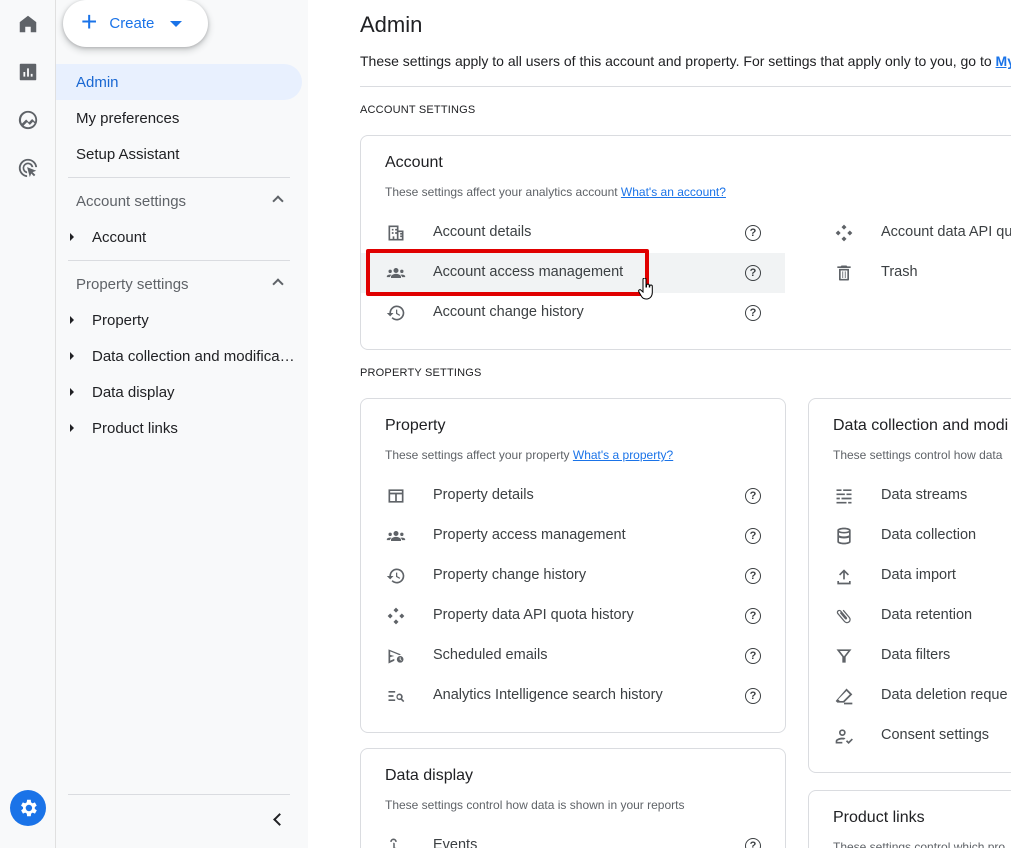 The image size is (1011, 848). What do you see at coordinates (278, 201) in the screenshot?
I see `chevron-up-icon` at bounding box center [278, 201].